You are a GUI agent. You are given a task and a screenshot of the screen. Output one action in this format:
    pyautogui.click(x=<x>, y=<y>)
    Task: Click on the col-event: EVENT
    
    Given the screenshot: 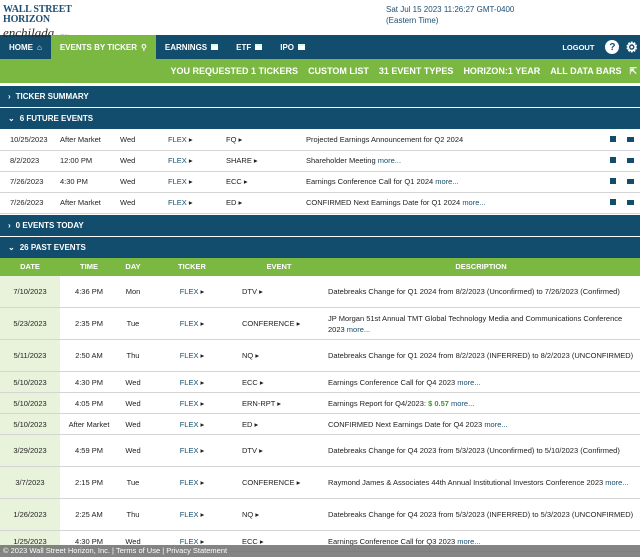 What is the action you would take?
    pyautogui.click(x=279, y=266)
    